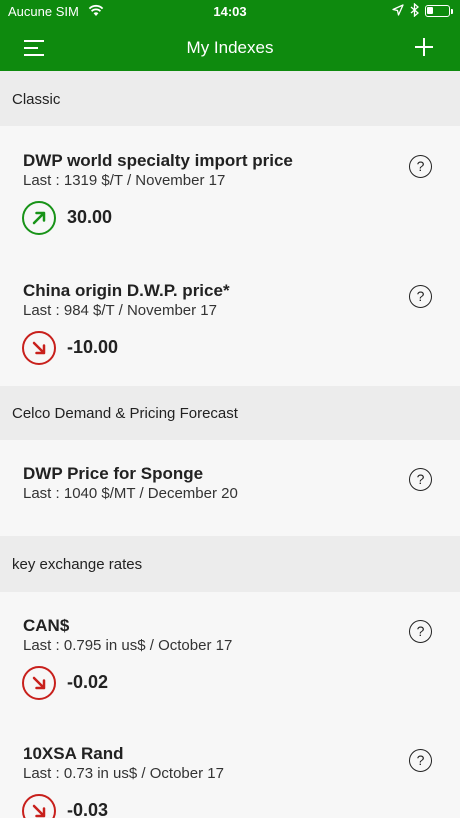 The image size is (460, 818). I want to click on section-header-celco: Celco Demand & Pricing Forecast, so click(230, 413).